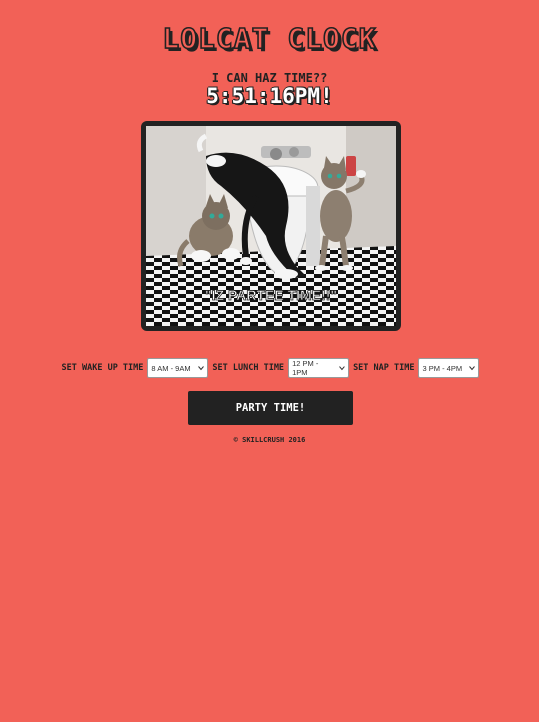 The image size is (539, 722). Describe the element at coordinates (442, 368) in the screenshot. I see `nap-time-value: 3 PM - 4PM` at that location.